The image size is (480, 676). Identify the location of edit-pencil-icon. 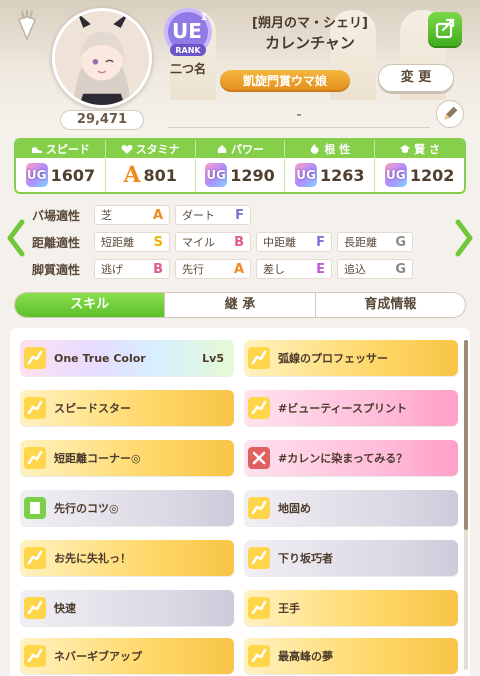
(450, 114).